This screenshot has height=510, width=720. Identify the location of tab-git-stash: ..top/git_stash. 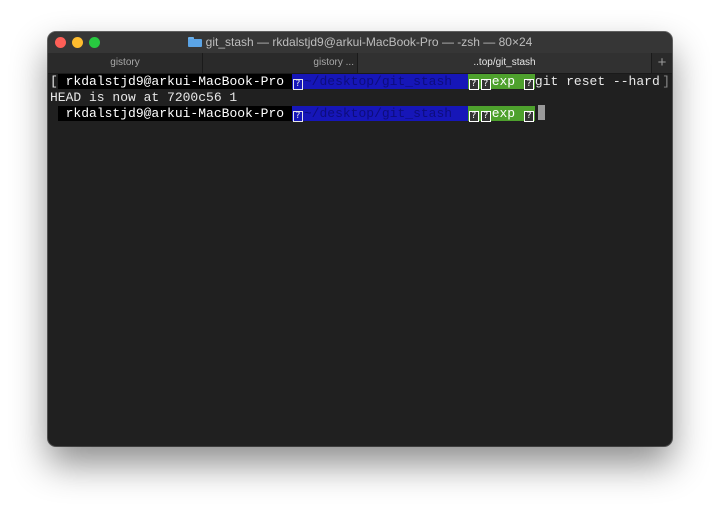
(505, 63).